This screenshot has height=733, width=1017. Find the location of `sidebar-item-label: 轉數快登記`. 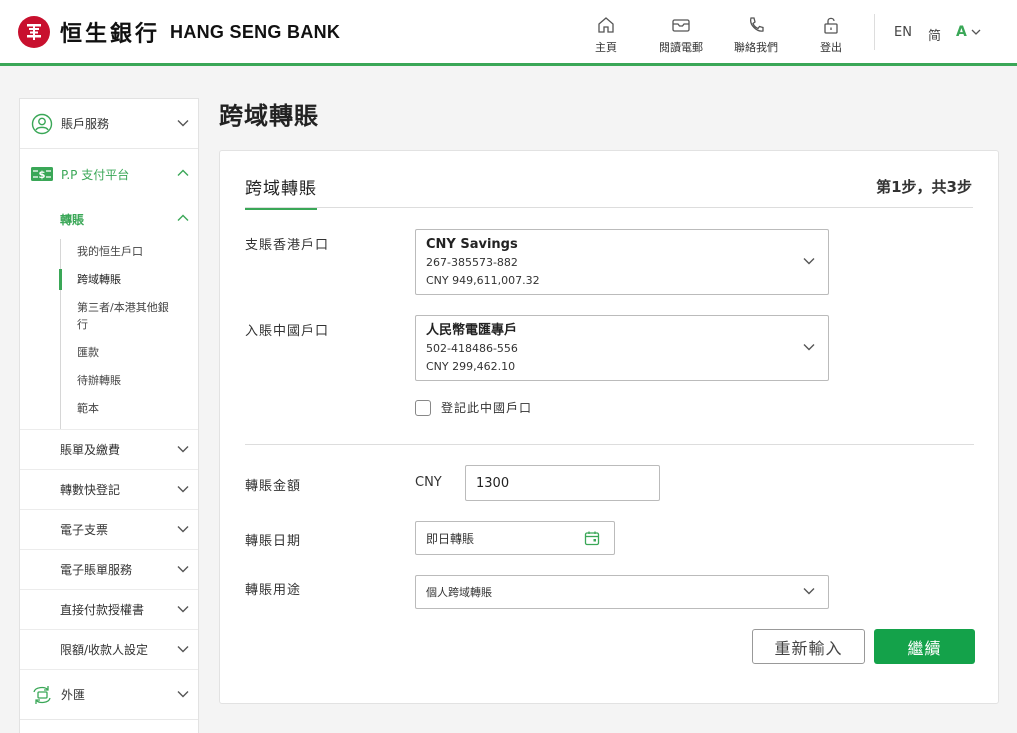

sidebar-item-label: 轉數快登記 is located at coordinates (90, 490).